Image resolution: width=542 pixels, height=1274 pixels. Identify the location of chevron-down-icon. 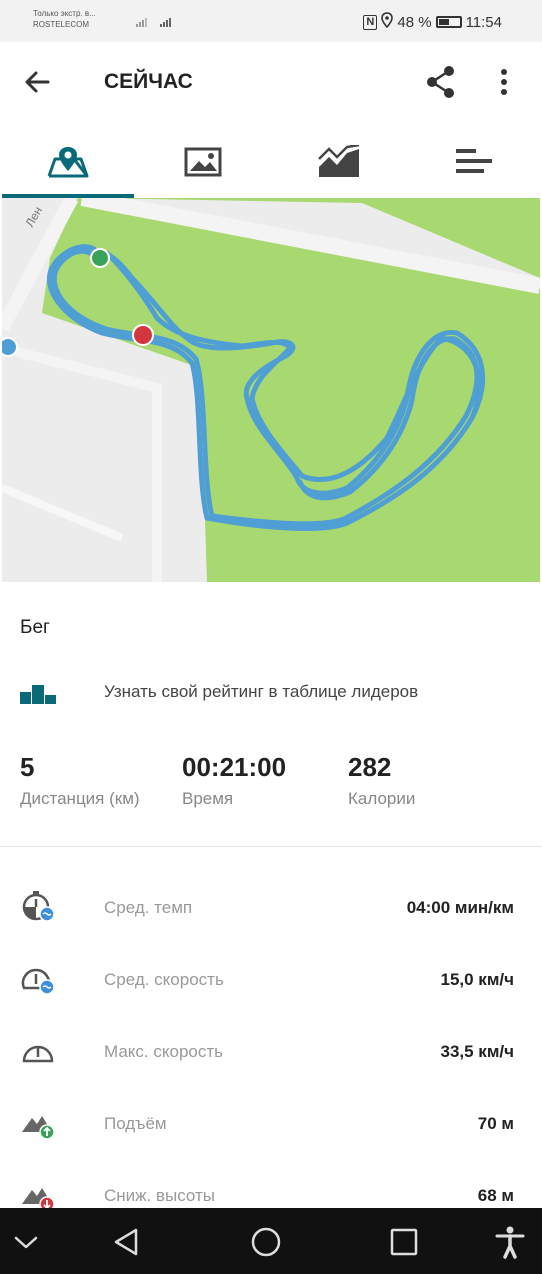
(26, 1242).